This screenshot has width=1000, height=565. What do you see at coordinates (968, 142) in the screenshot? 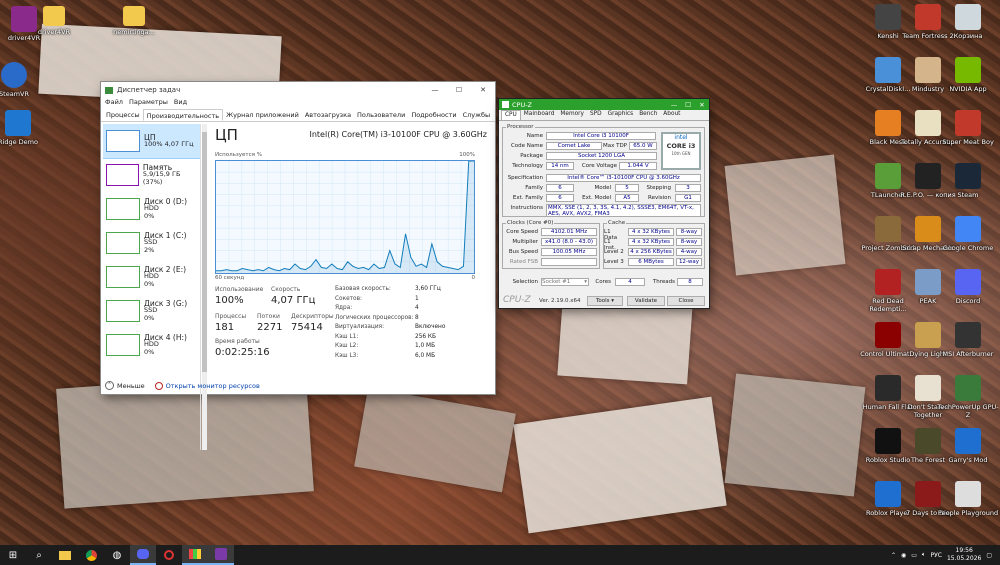
I see `desktop-icon-label: Super Meat Boy` at bounding box center [968, 142].